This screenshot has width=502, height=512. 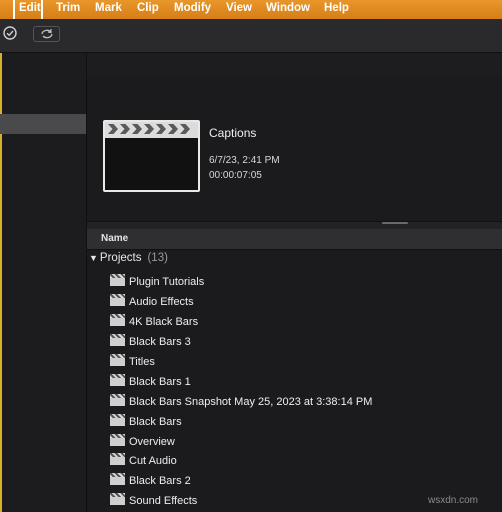 What do you see at coordinates (108, 9) in the screenshot?
I see `menu-mark: Mark` at bounding box center [108, 9].